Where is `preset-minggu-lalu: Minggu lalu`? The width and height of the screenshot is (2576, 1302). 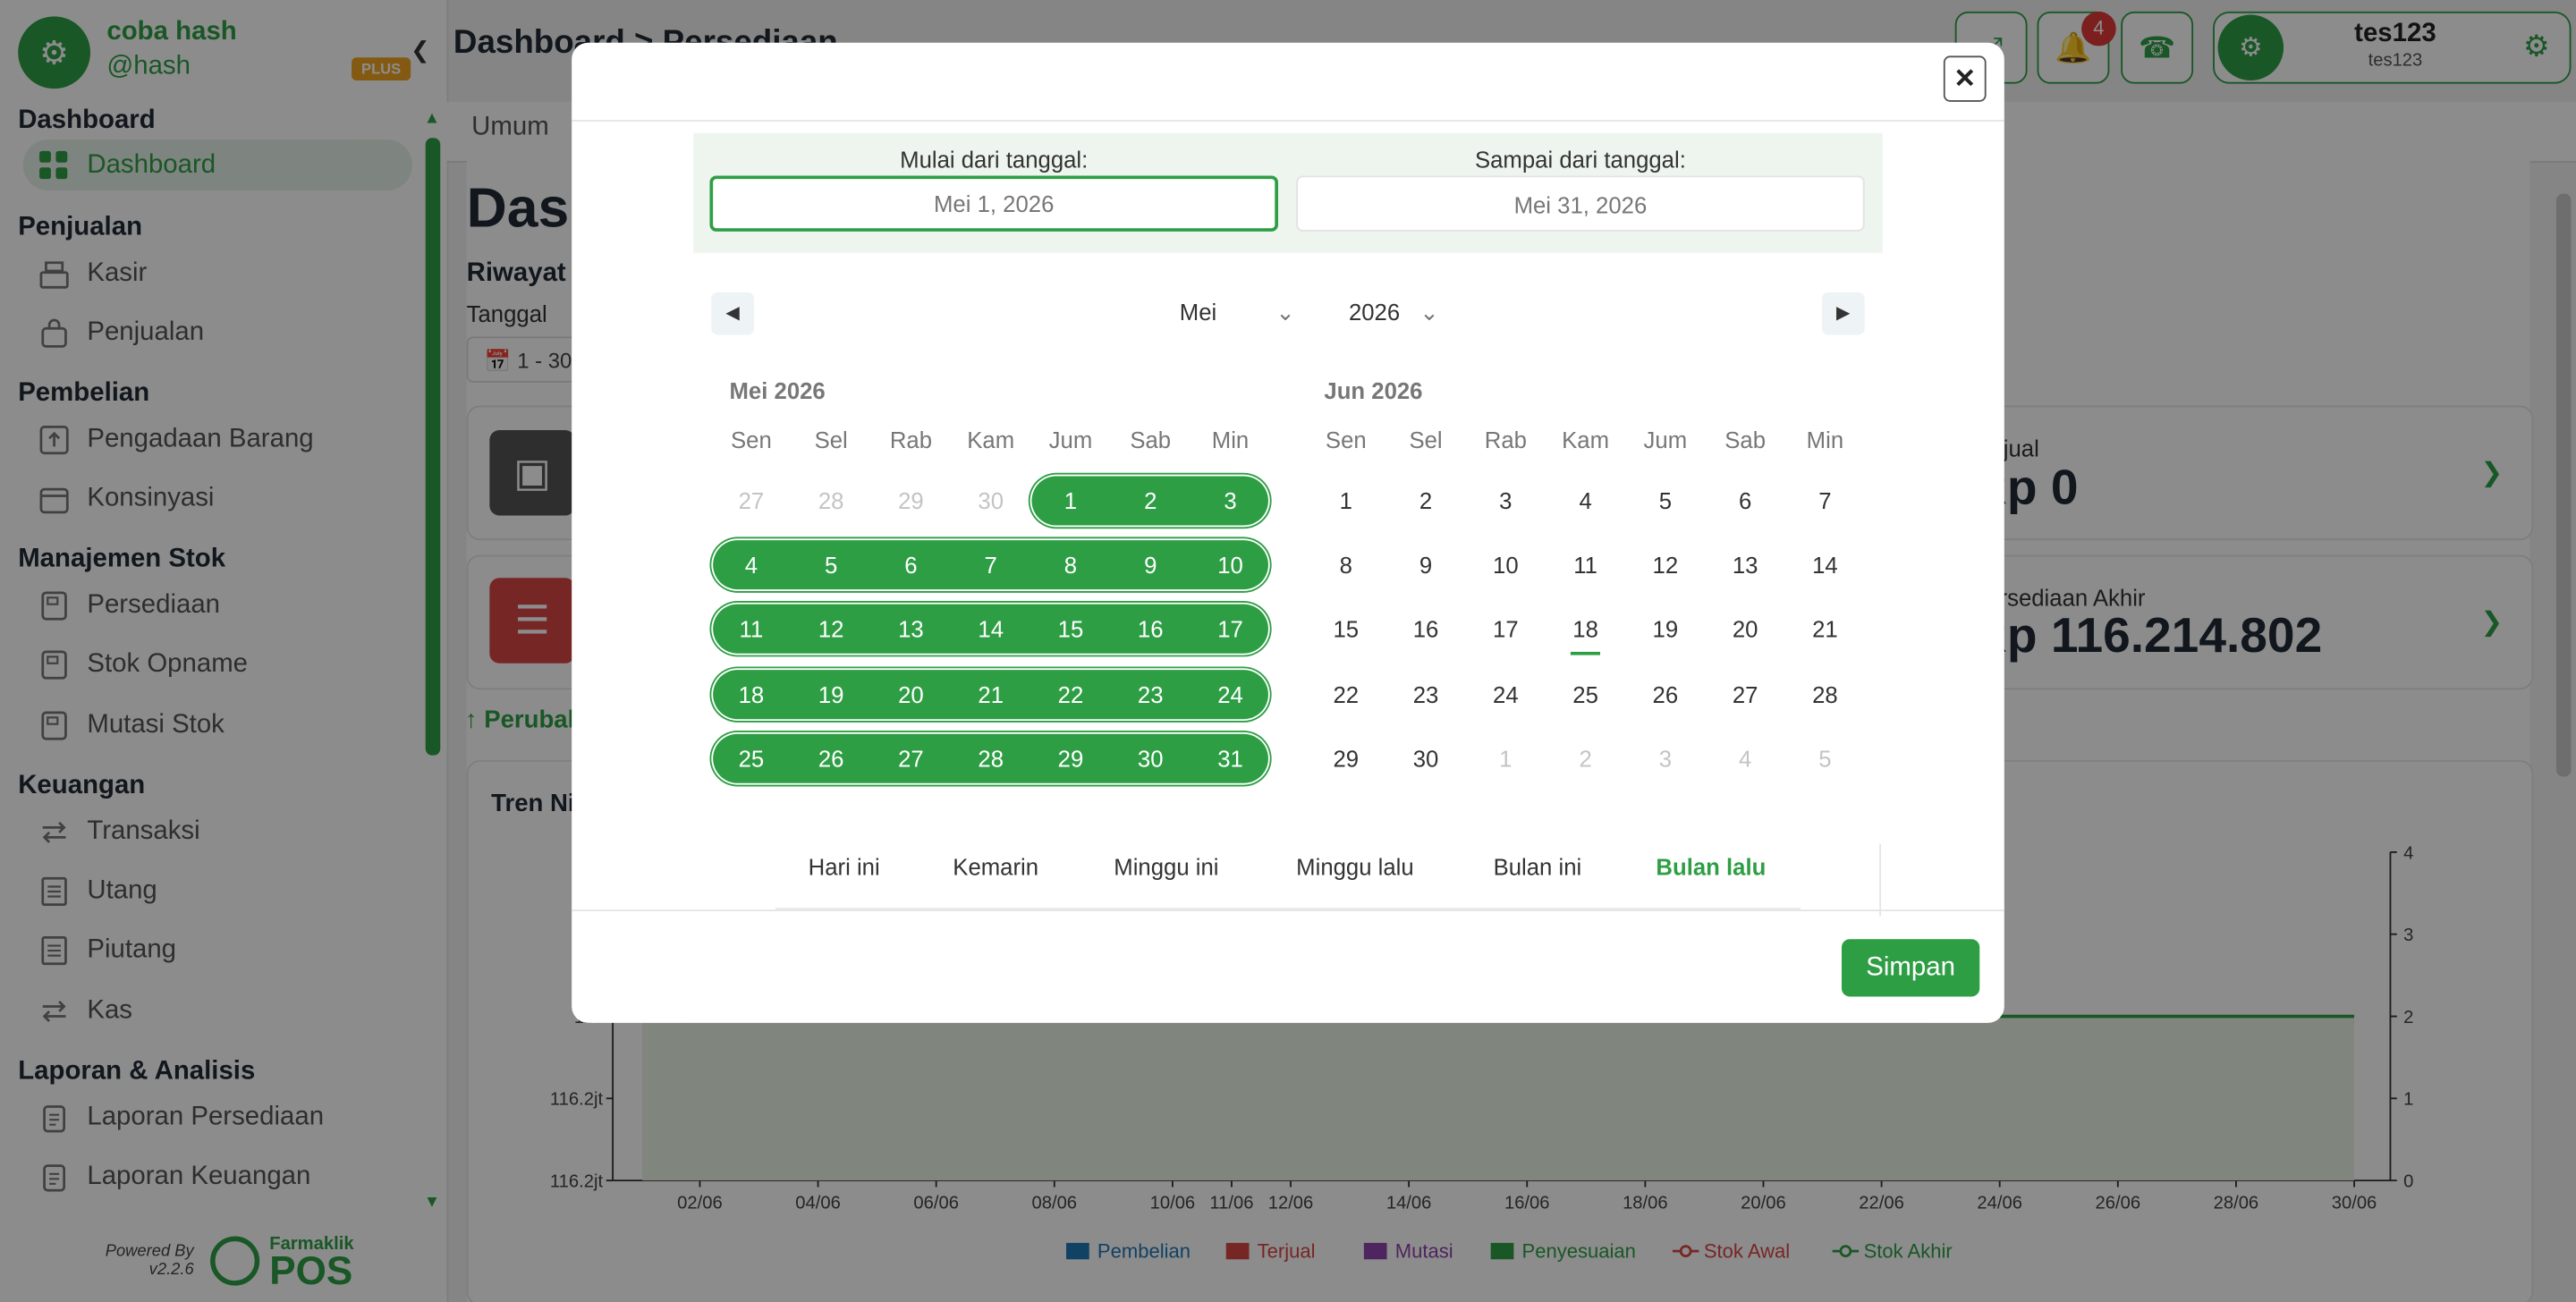 preset-minggu-lalu: Minggu lalu is located at coordinates (1355, 867).